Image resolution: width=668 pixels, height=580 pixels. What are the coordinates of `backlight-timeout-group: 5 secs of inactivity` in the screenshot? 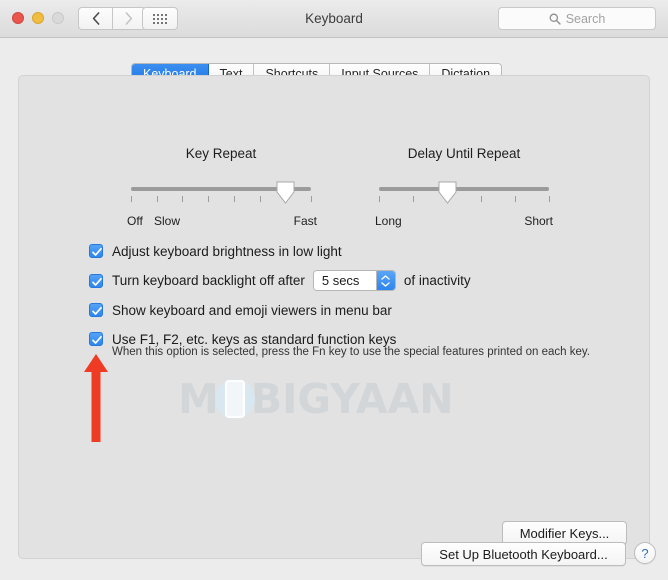 It's located at (391, 280).